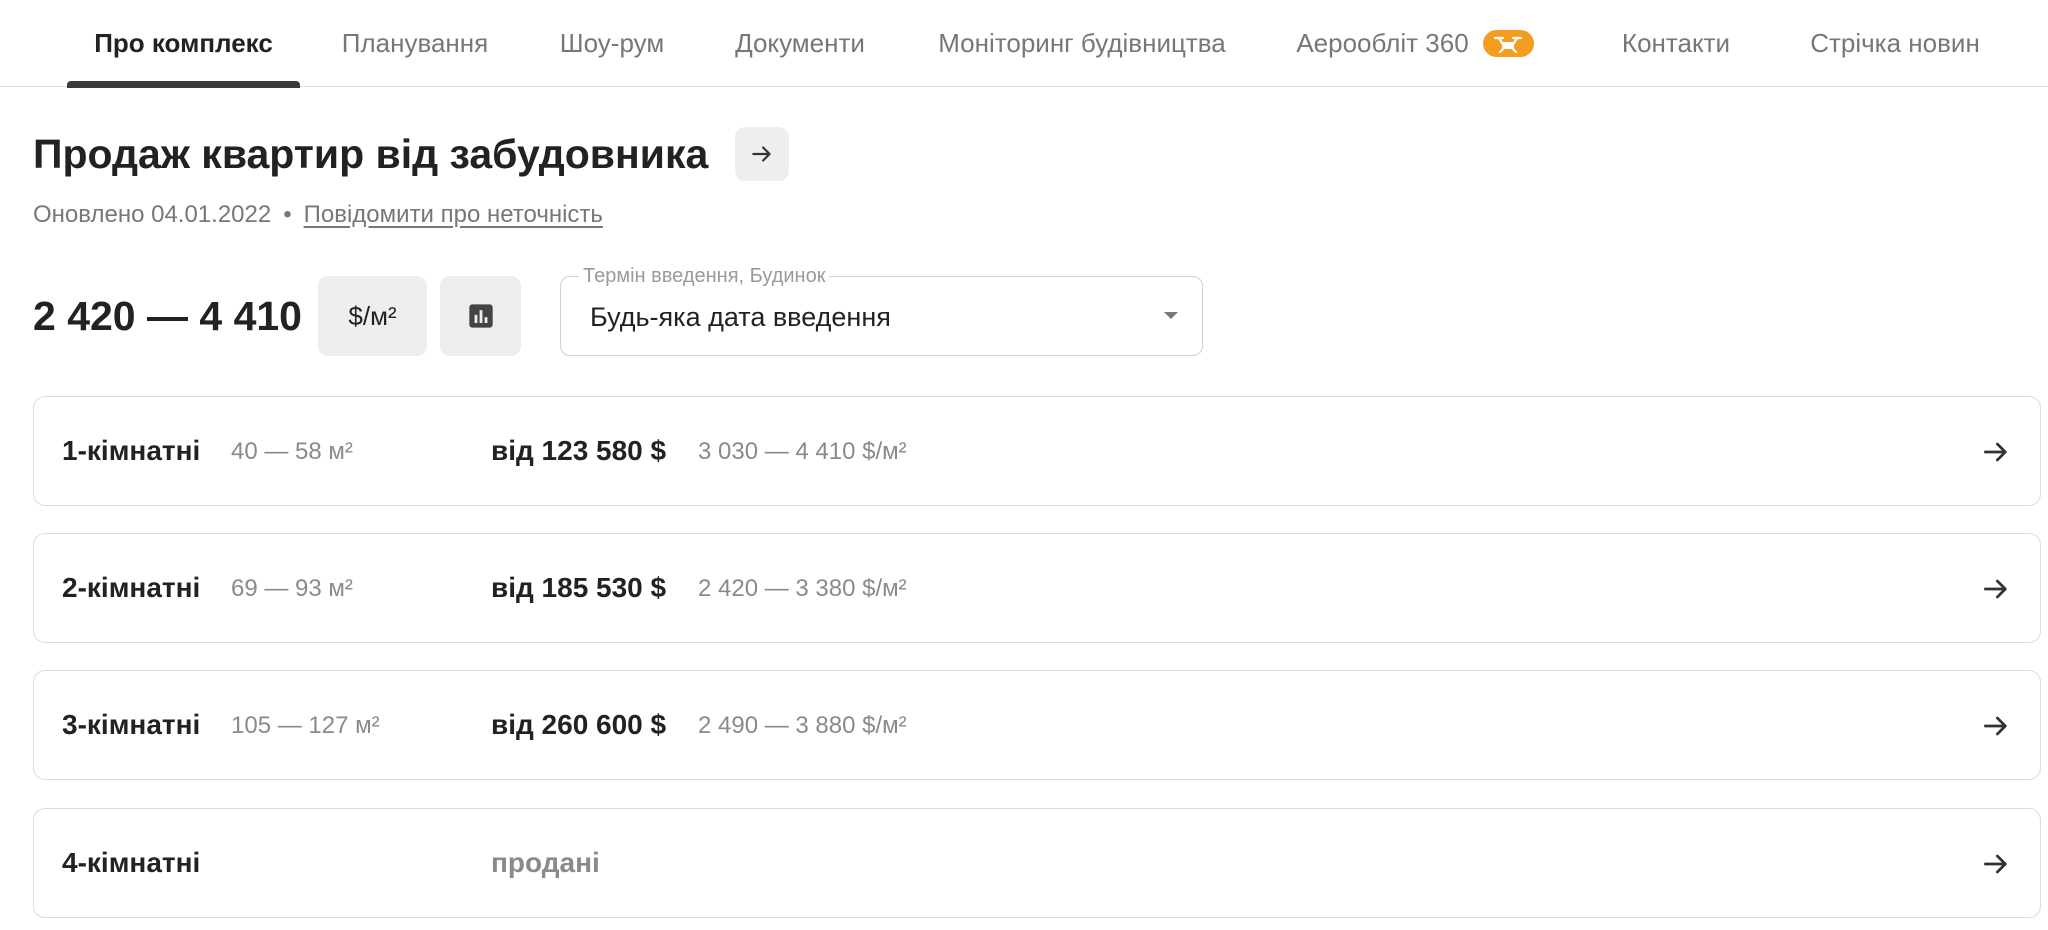 The image size is (2048, 930). What do you see at coordinates (305, 725) in the screenshot?
I see `room-area: 105 — 127 м²` at bounding box center [305, 725].